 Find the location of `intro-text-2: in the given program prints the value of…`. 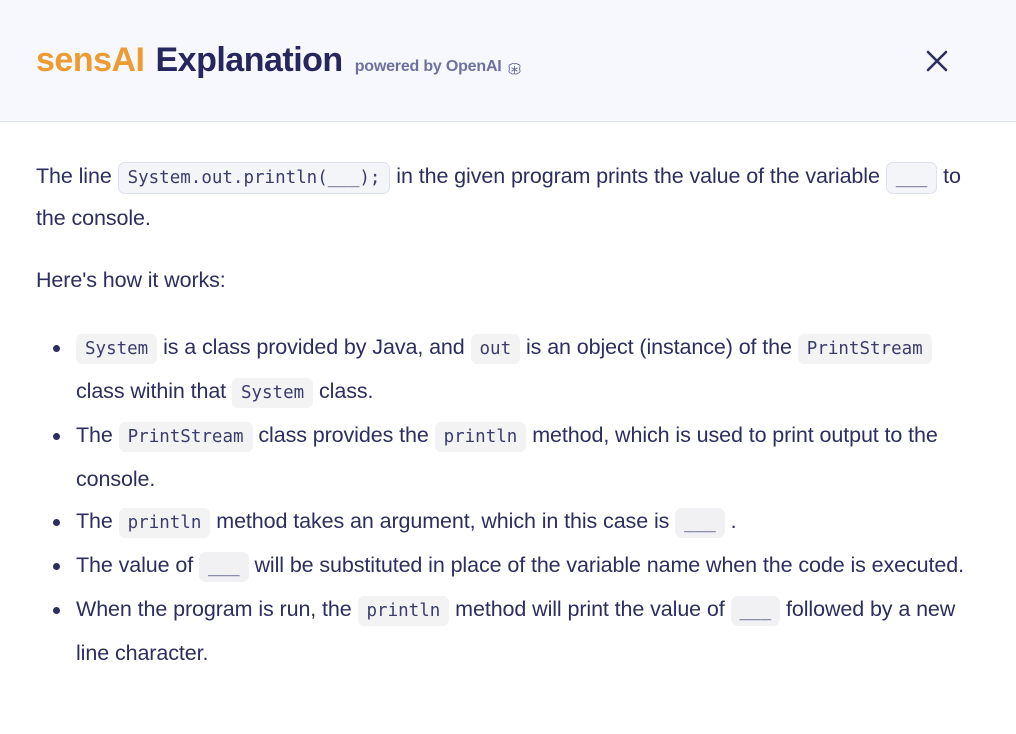

intro-text-2: in the given program prints the value of… is located at coordinates (638, 176).